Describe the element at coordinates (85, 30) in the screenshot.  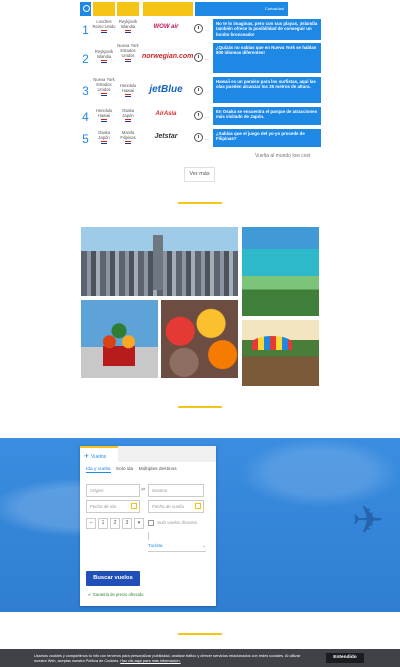
I see `row-number: 1` at that location.